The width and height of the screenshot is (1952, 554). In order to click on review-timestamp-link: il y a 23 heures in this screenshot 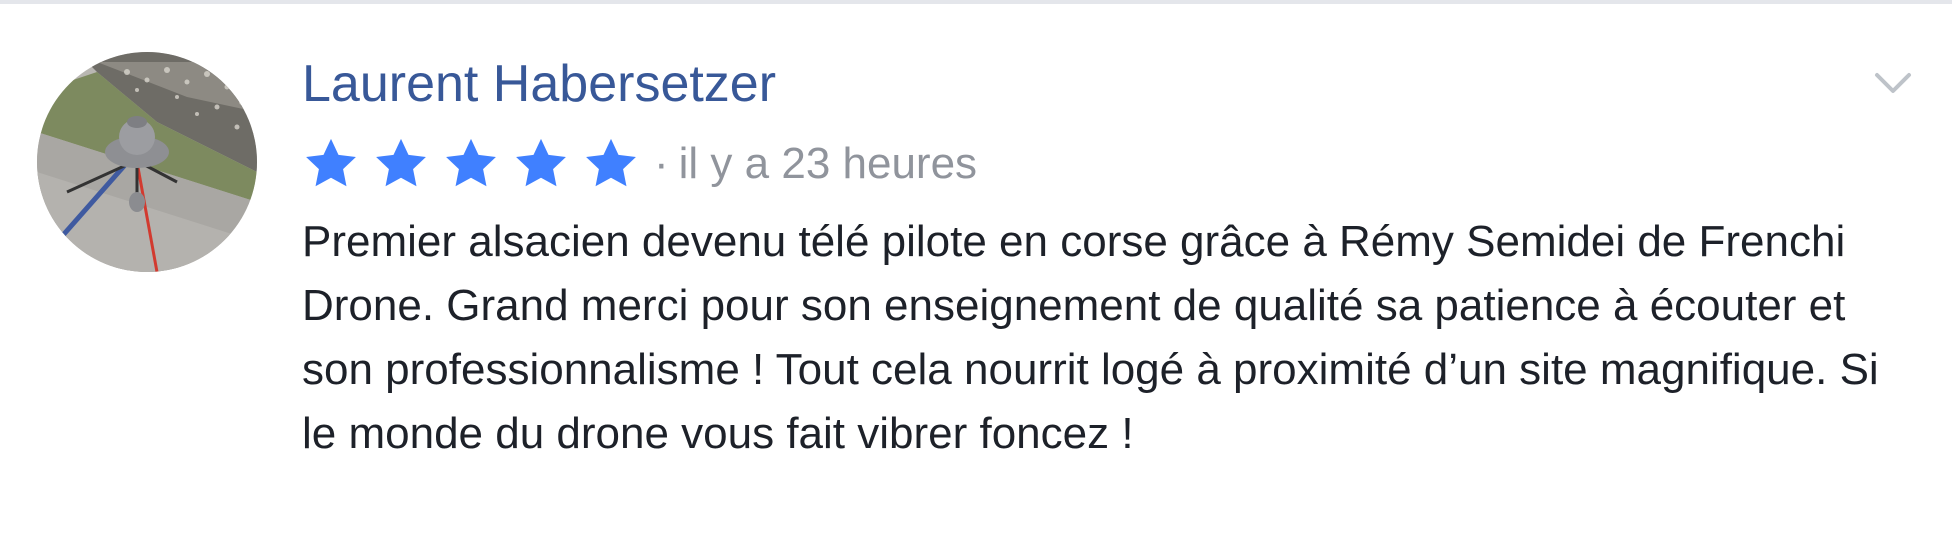, I will do `click(828, 164)`.